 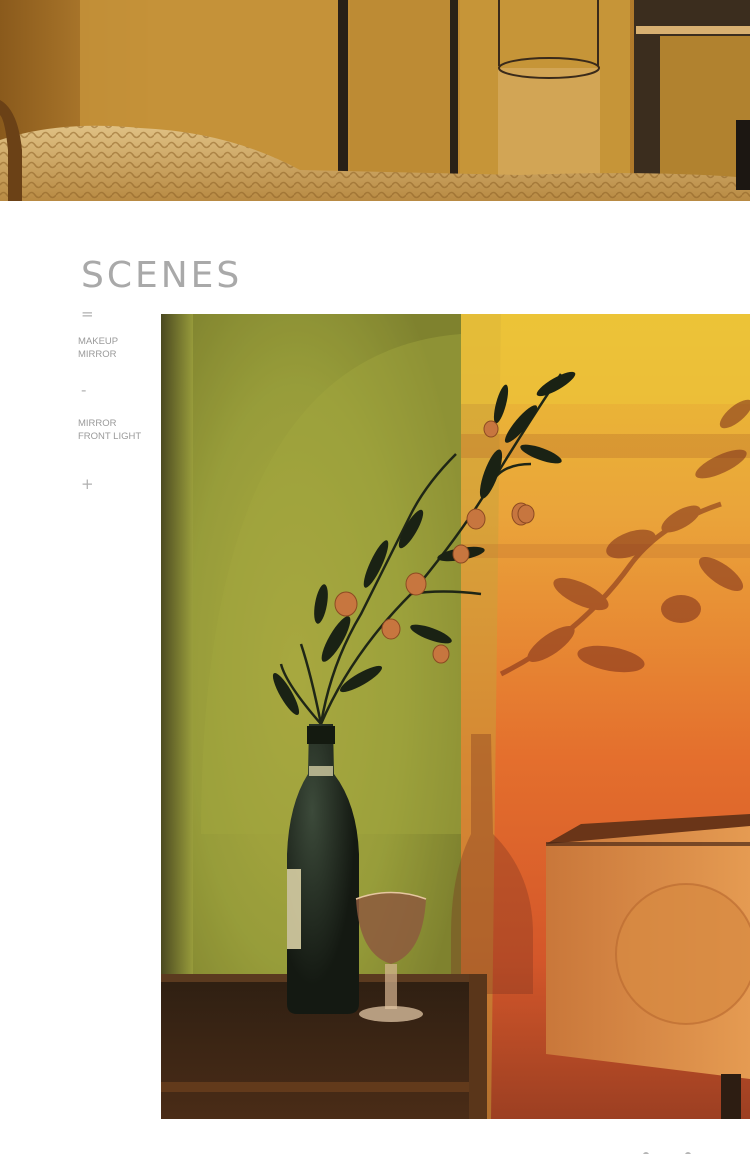 I want to click on scene-symbol-minus: -, so click(x=83, y=390).